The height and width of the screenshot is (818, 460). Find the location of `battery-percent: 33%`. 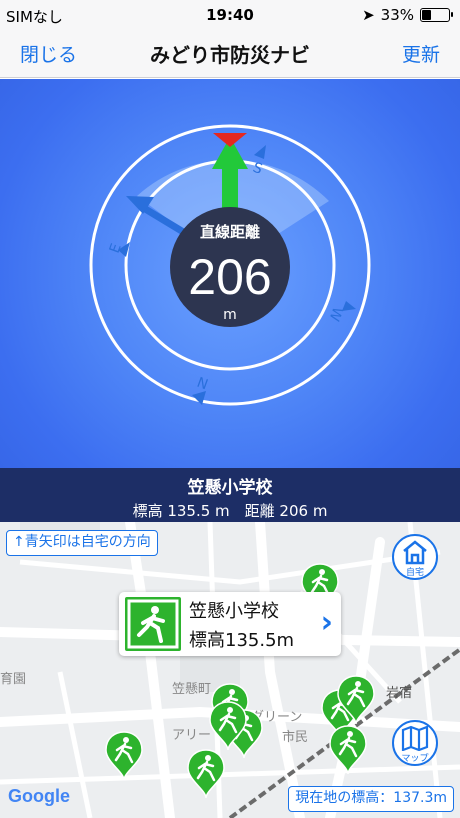

battery-percent: 33% is located at coordinates (397, 15).